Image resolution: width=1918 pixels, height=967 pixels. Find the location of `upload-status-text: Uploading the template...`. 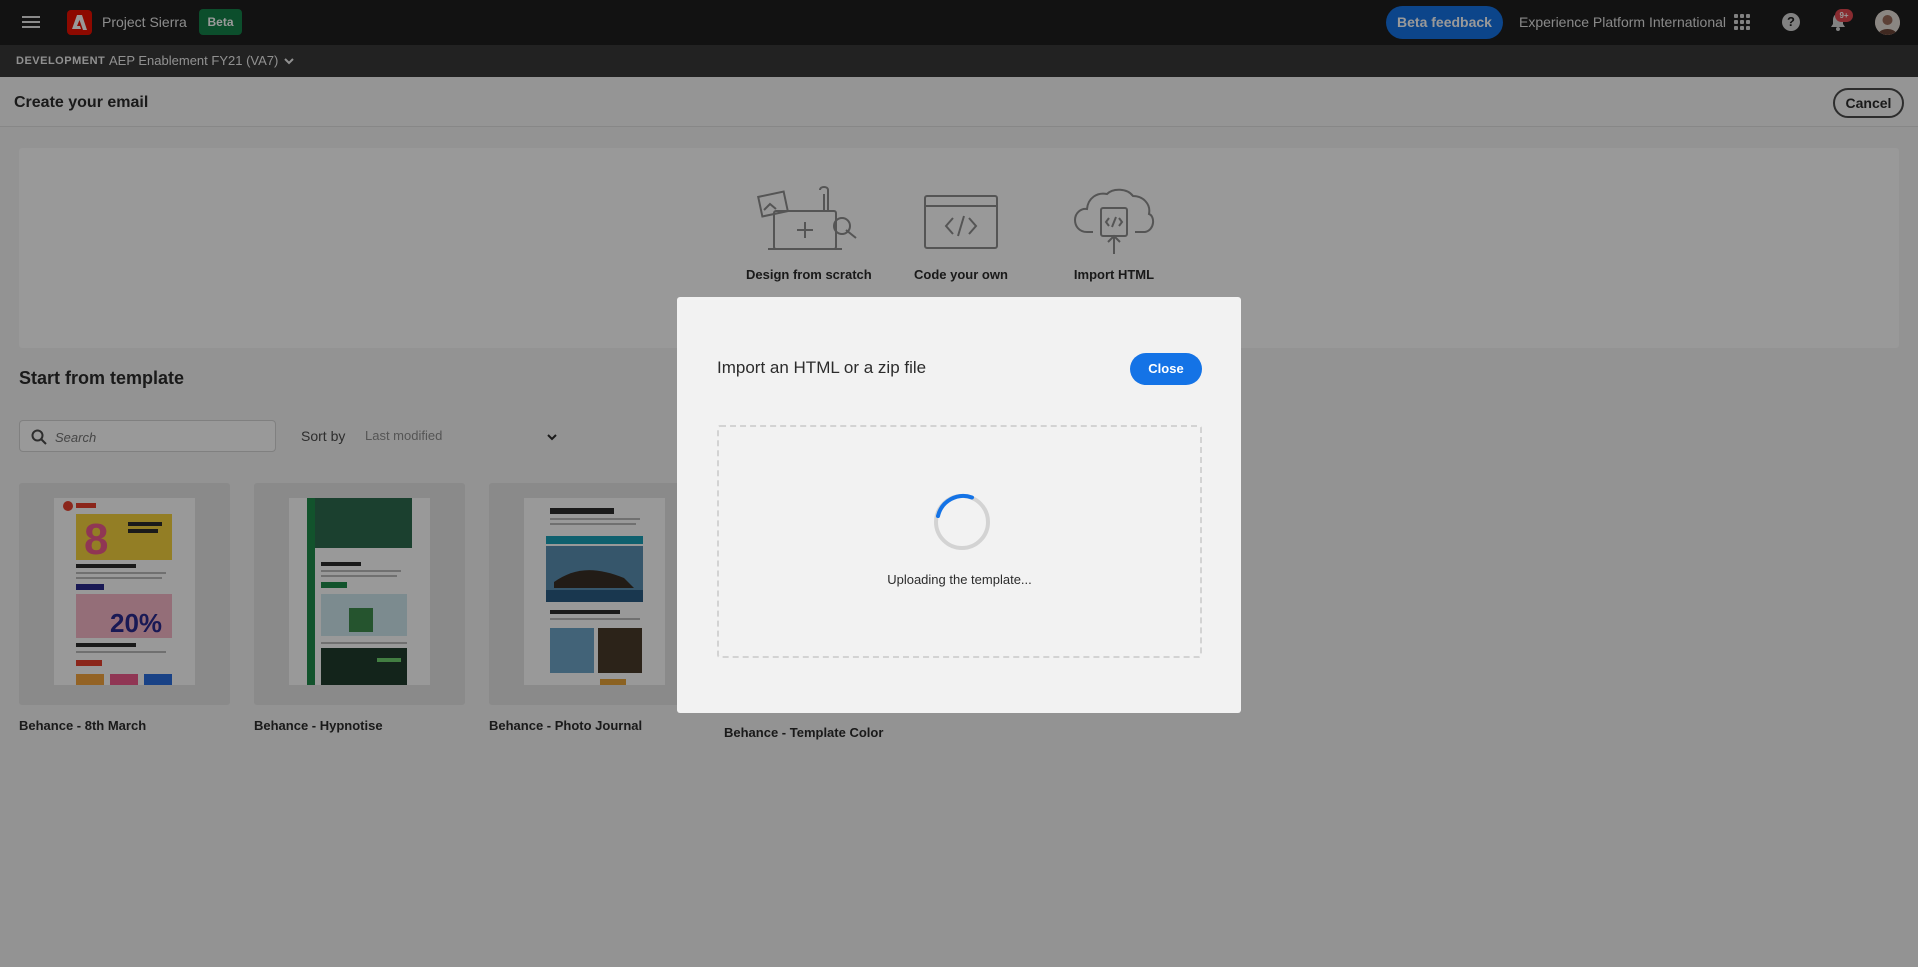

upload-status-text: Uploading the template... is located at coordinates (959, 579).